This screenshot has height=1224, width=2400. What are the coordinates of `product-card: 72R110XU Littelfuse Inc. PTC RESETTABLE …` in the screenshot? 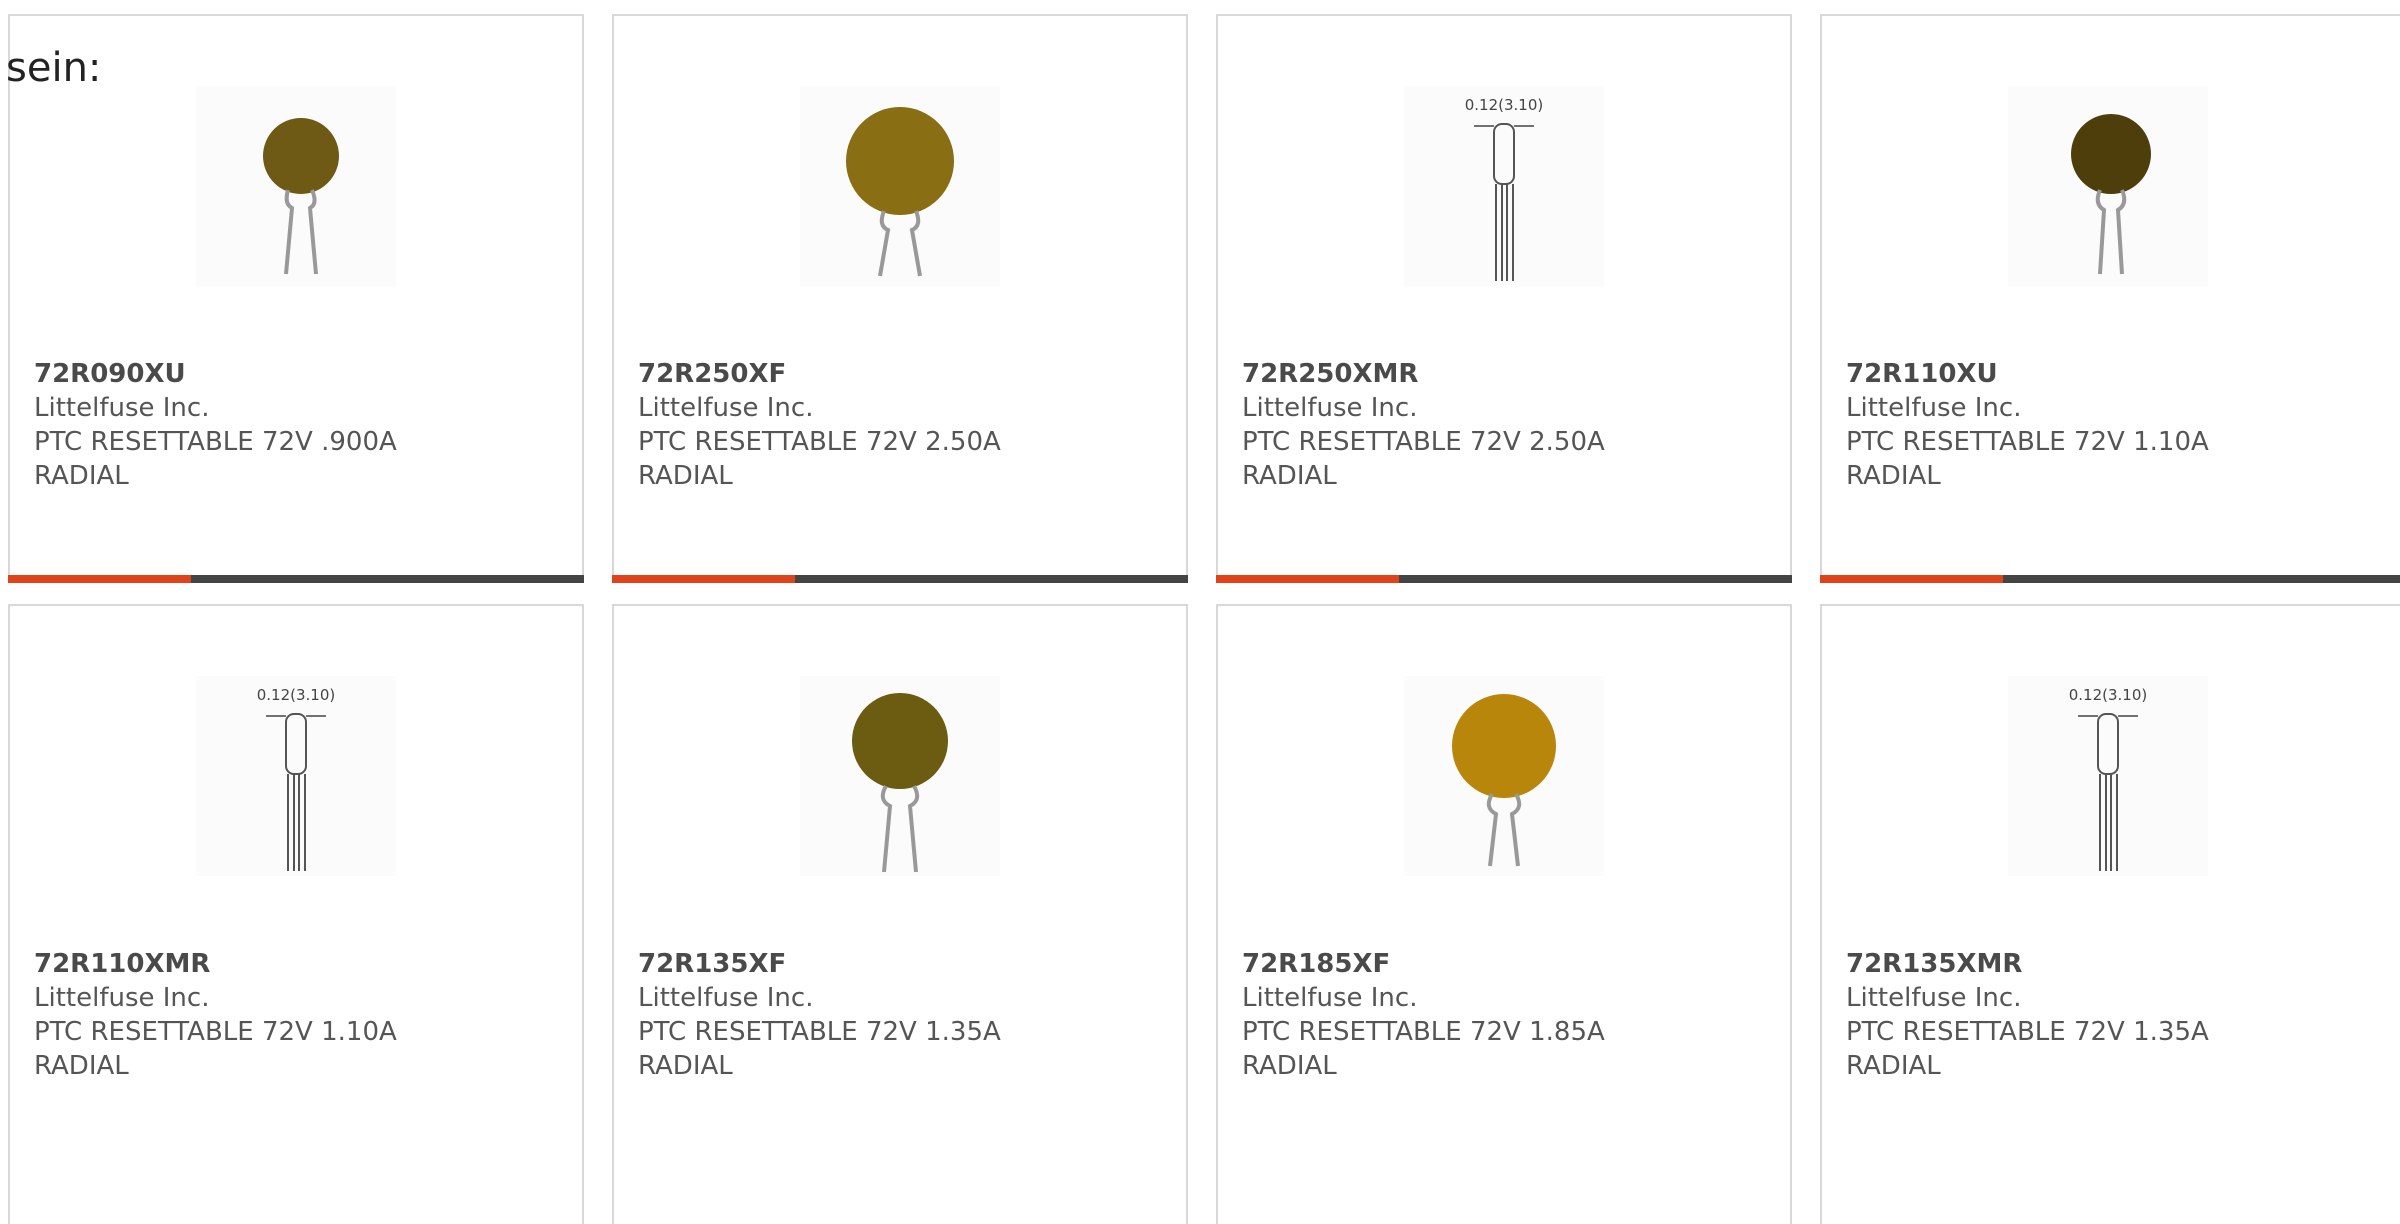 It's located at (2110, 298).